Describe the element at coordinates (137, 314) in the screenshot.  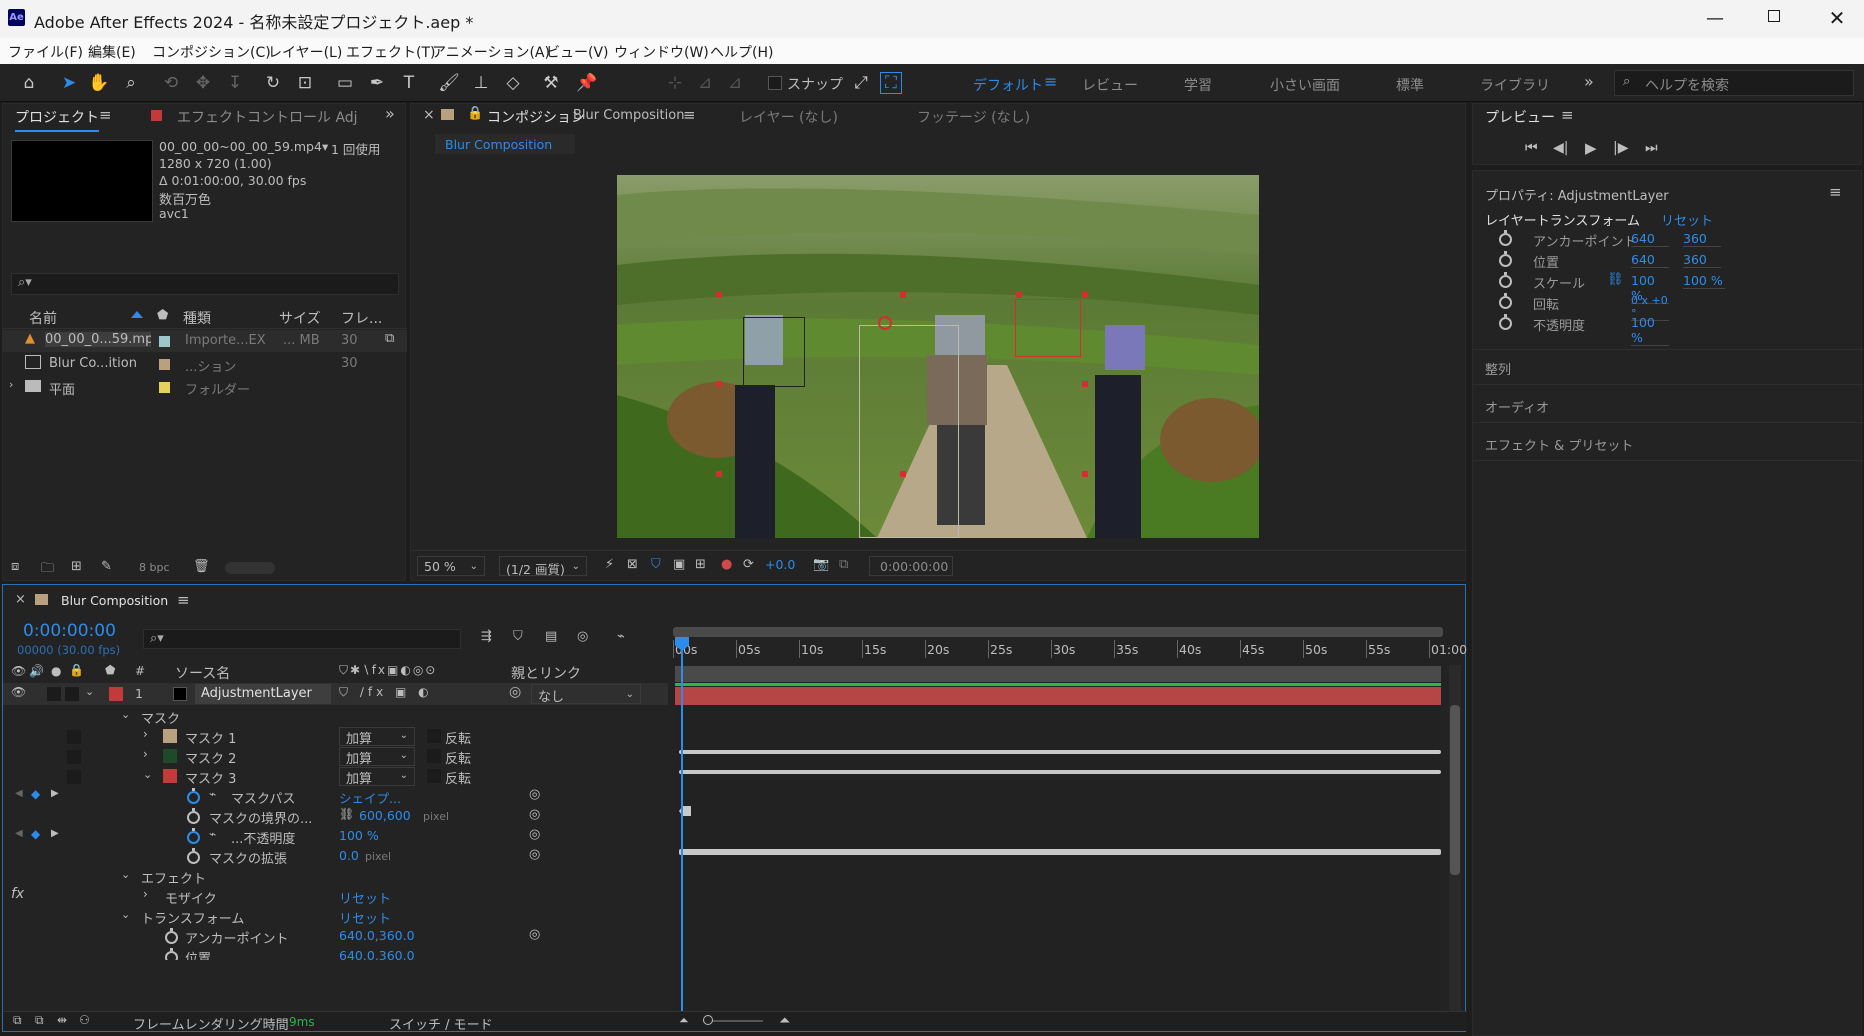
I see `sort-ascending-icon` at that location.